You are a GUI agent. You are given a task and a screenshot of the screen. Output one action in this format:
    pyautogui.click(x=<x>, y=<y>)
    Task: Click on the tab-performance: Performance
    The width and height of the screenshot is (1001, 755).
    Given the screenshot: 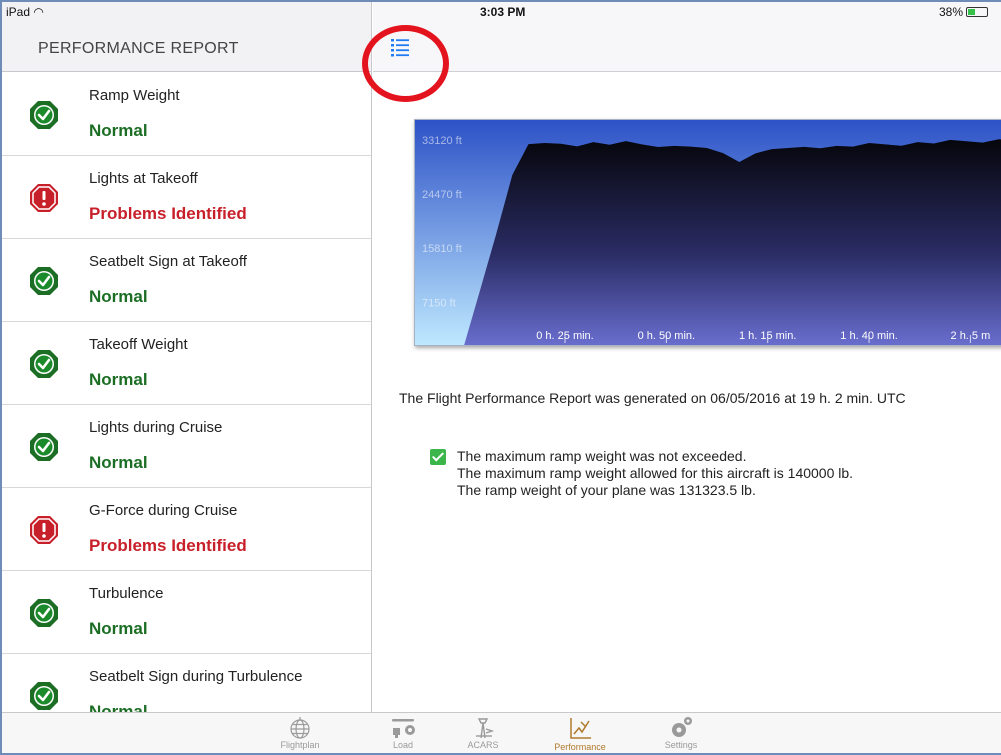 What is the action you would take?
    pyautogui.click(x=580, y=733)
    